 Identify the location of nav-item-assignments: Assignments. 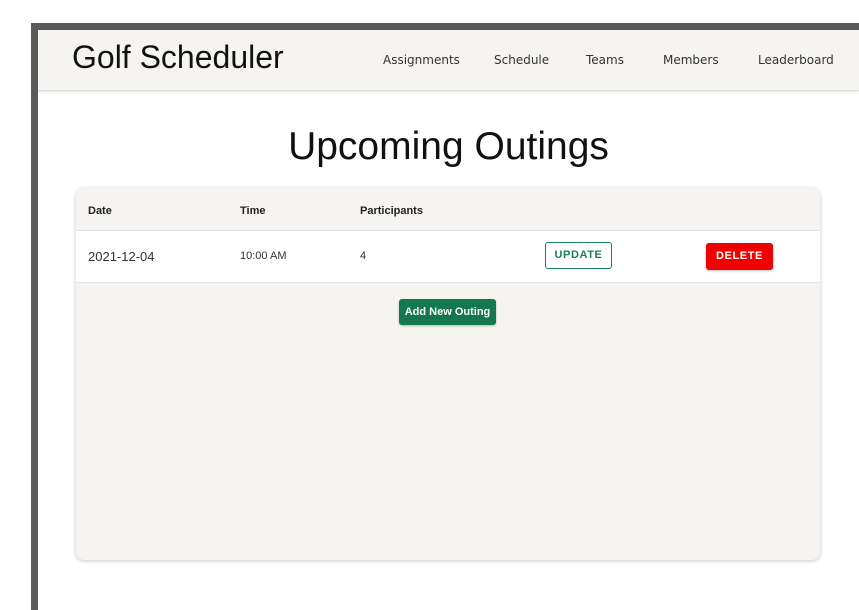
(421, 60).